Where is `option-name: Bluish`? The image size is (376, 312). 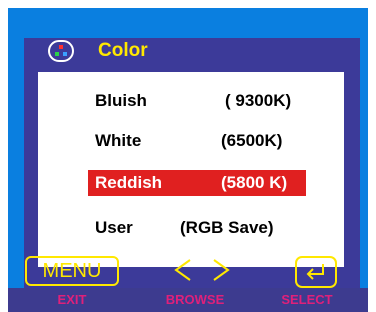
option-name: Bluish is located at coordinates (121, 100).